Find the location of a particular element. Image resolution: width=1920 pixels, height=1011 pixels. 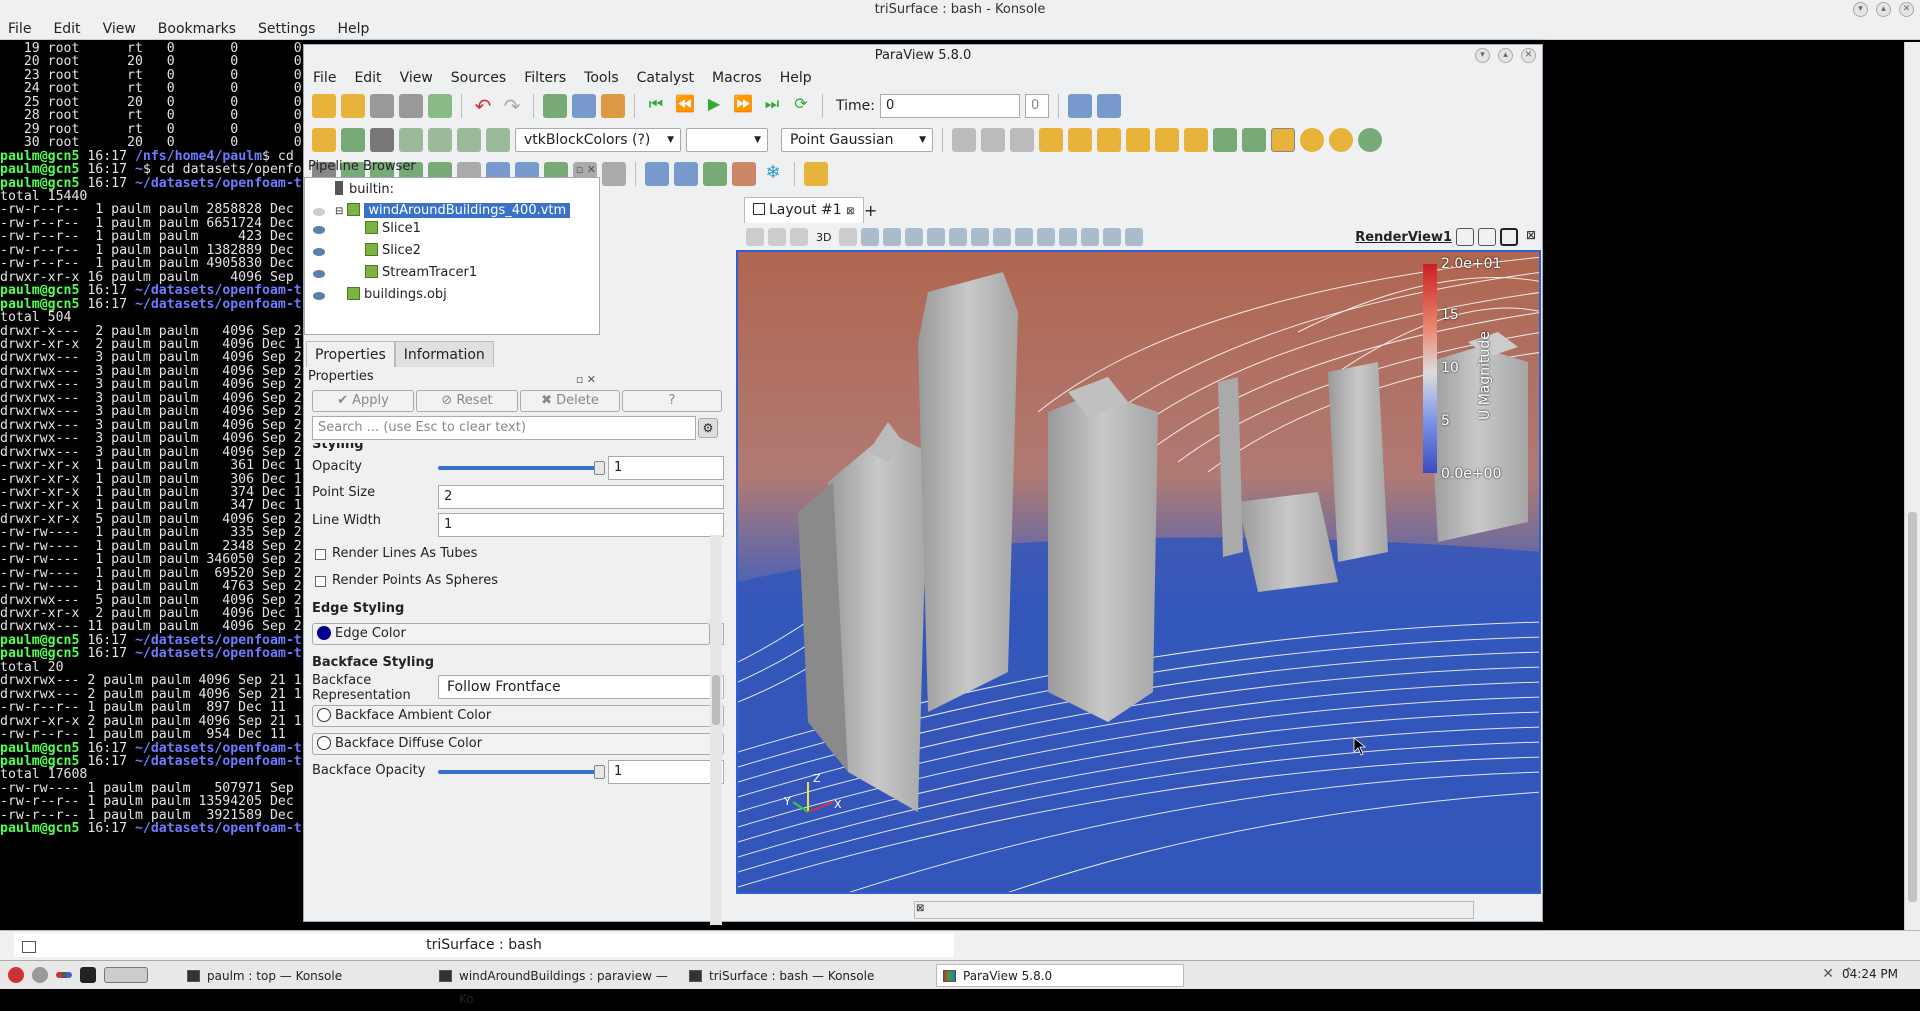

pick-center-icon is located at coordinates (1312, 140).